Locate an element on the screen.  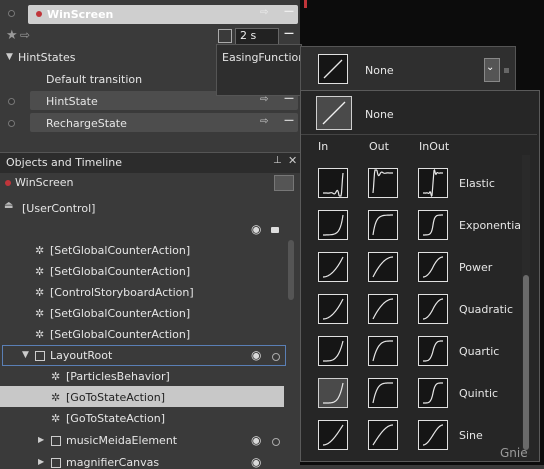
lock-header-icon is located at coordinates (275, 230).